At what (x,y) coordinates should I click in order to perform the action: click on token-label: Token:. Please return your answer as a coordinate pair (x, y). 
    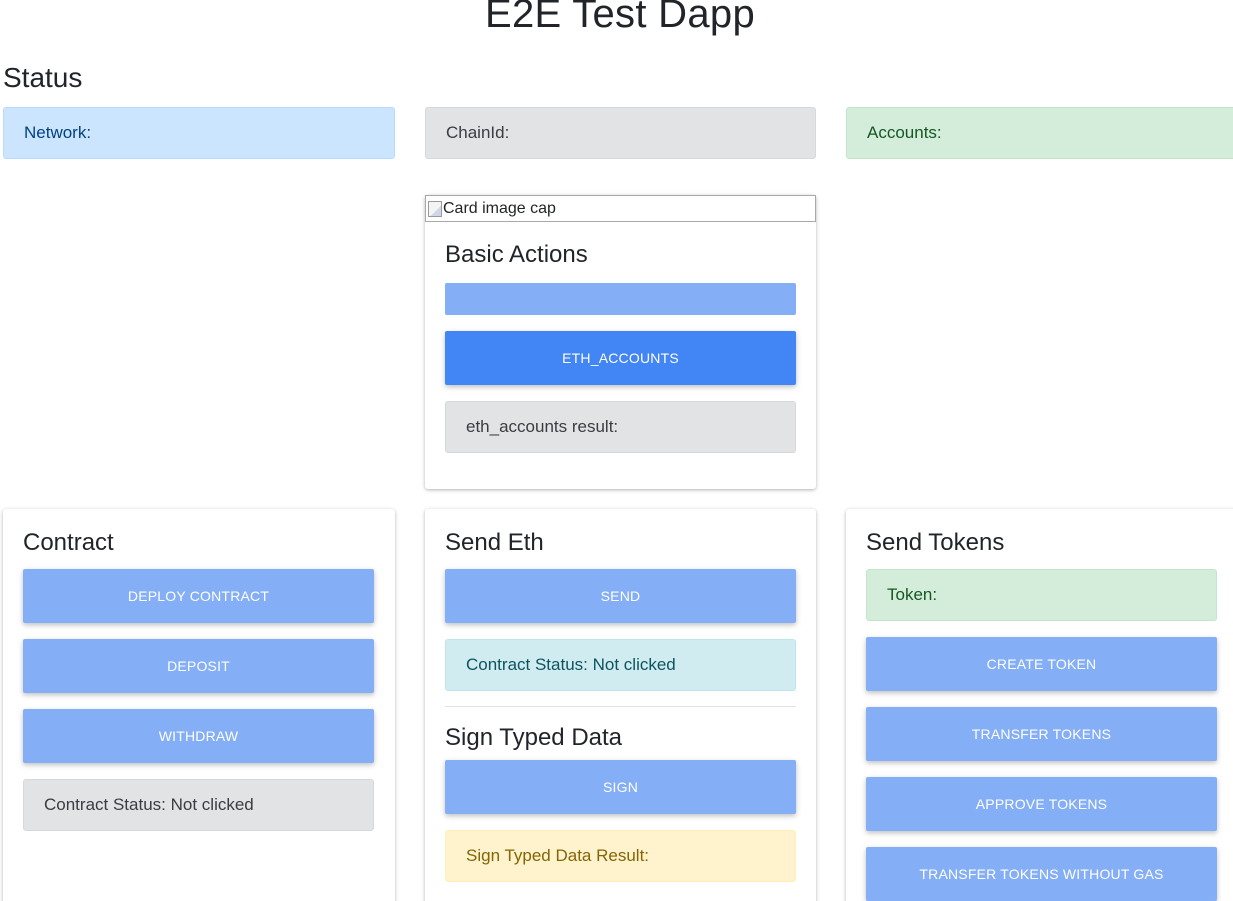
    Looking at the image, I should click on (912, 594).